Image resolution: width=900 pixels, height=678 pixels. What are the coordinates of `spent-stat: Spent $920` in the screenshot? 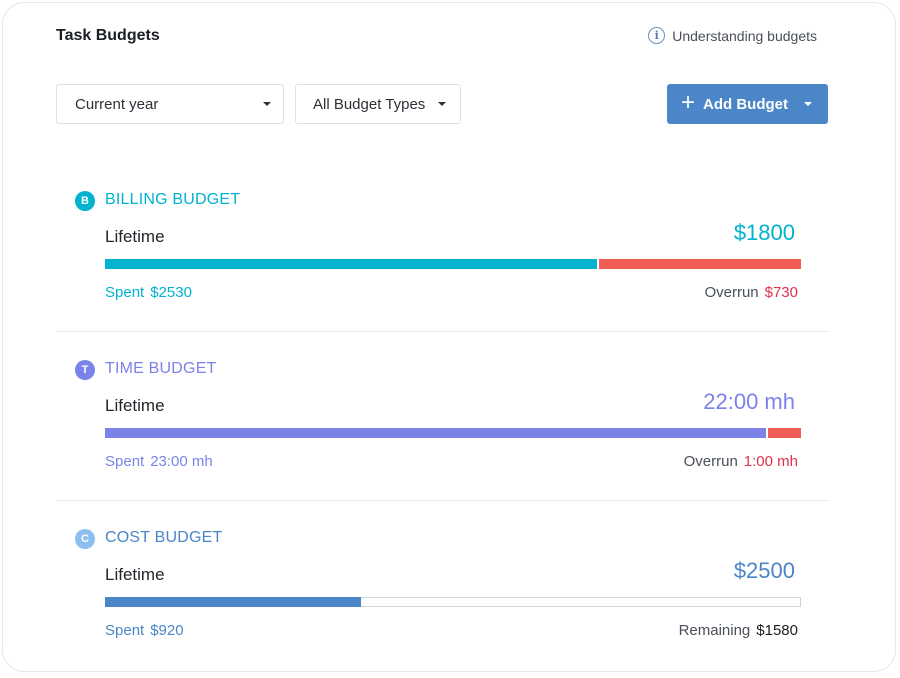 It's located at (144, 630).